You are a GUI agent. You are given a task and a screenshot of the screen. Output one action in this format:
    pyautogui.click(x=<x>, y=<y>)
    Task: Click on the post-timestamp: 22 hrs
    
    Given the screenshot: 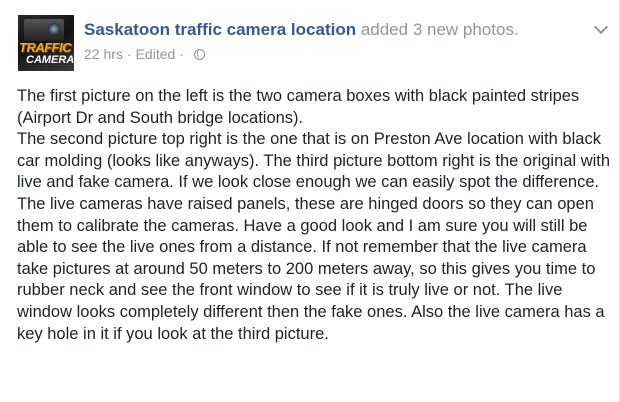 What is the action you would take?
    pyautogui.click(x=103, y=54)
    